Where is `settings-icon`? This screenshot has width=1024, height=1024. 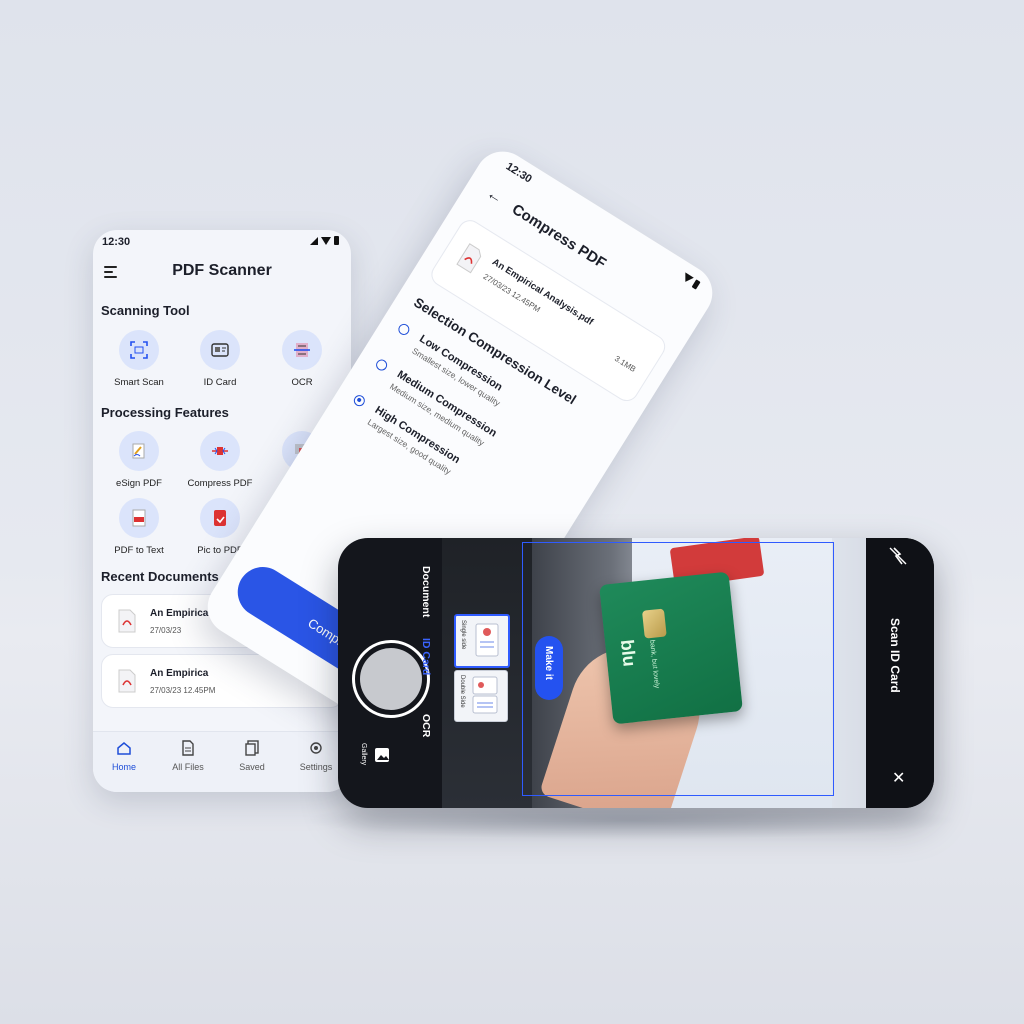
settings-icon is located at coordinates (316, 748).